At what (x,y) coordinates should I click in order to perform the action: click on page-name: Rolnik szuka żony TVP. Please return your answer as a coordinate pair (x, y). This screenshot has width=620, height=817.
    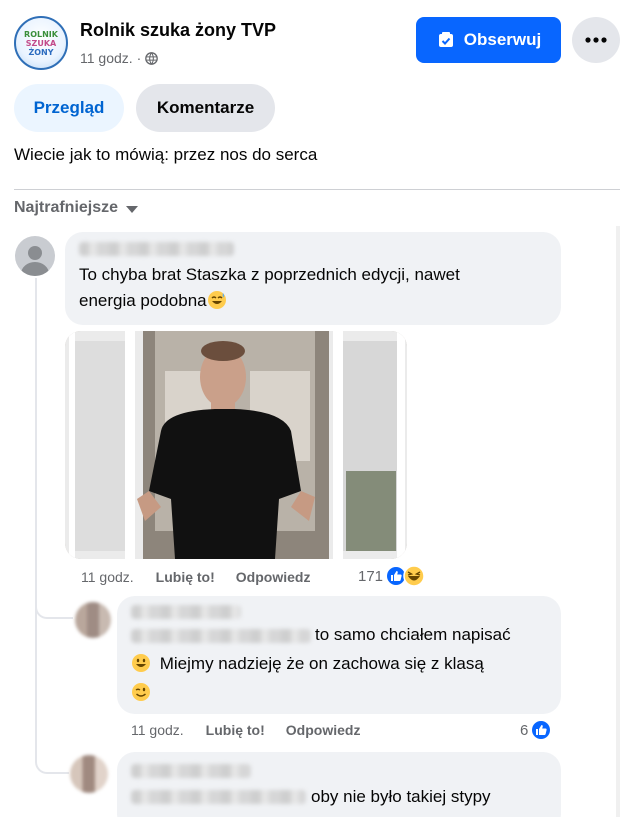
    Looking at the image, I should click on (178, 30).